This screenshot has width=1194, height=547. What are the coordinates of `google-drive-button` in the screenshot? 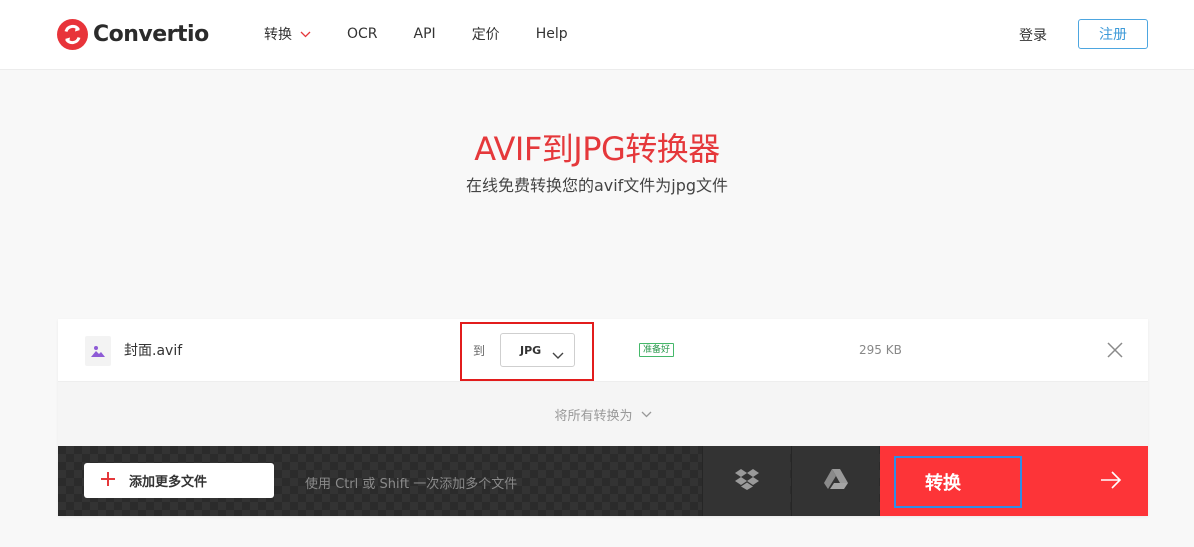 It's located at (835, 481).